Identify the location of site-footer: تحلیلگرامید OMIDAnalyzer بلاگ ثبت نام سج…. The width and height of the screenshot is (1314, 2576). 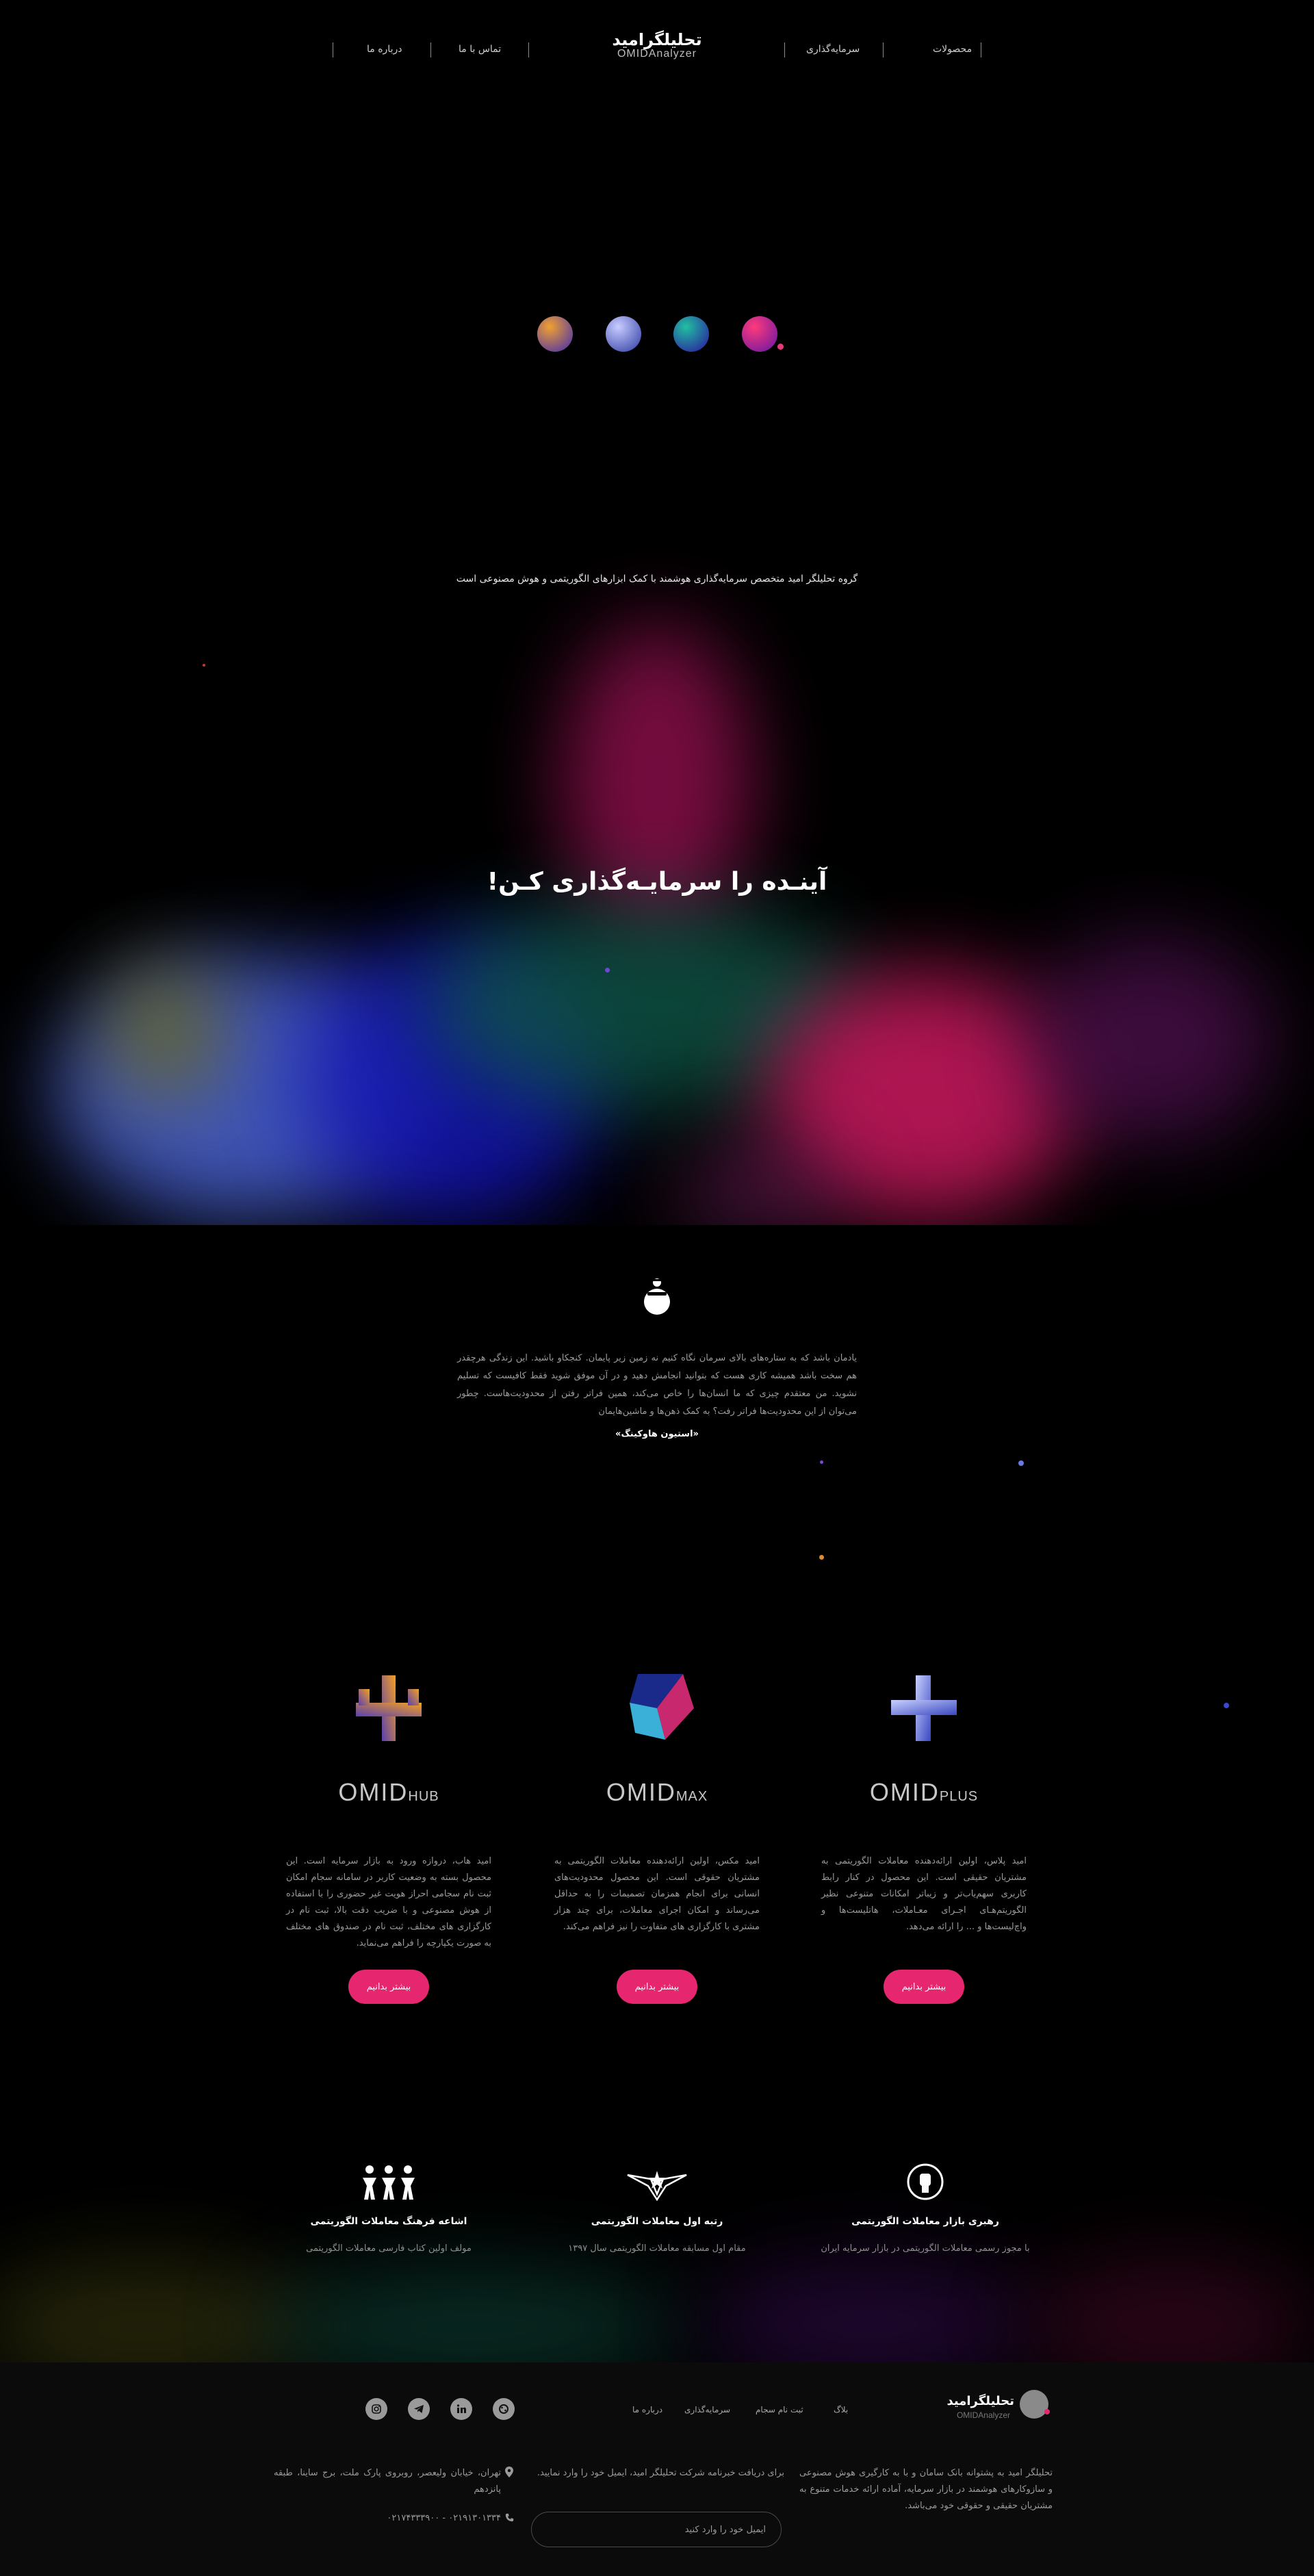
(657, 2469).